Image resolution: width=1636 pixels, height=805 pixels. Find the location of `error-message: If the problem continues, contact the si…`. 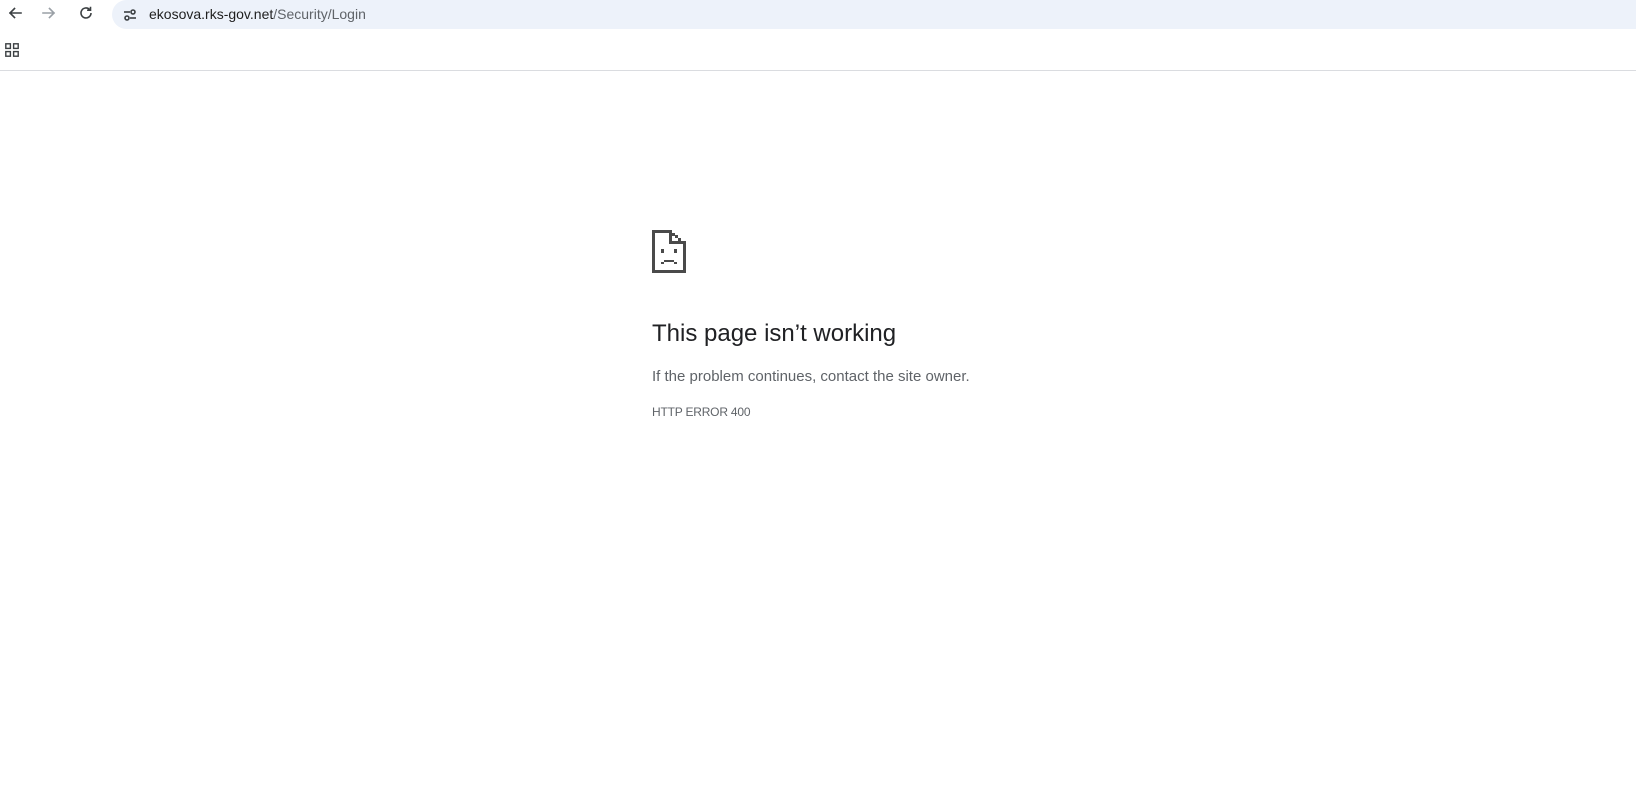

error-message: If the problem continues, contact the si… is located at coordinates (811, 376).